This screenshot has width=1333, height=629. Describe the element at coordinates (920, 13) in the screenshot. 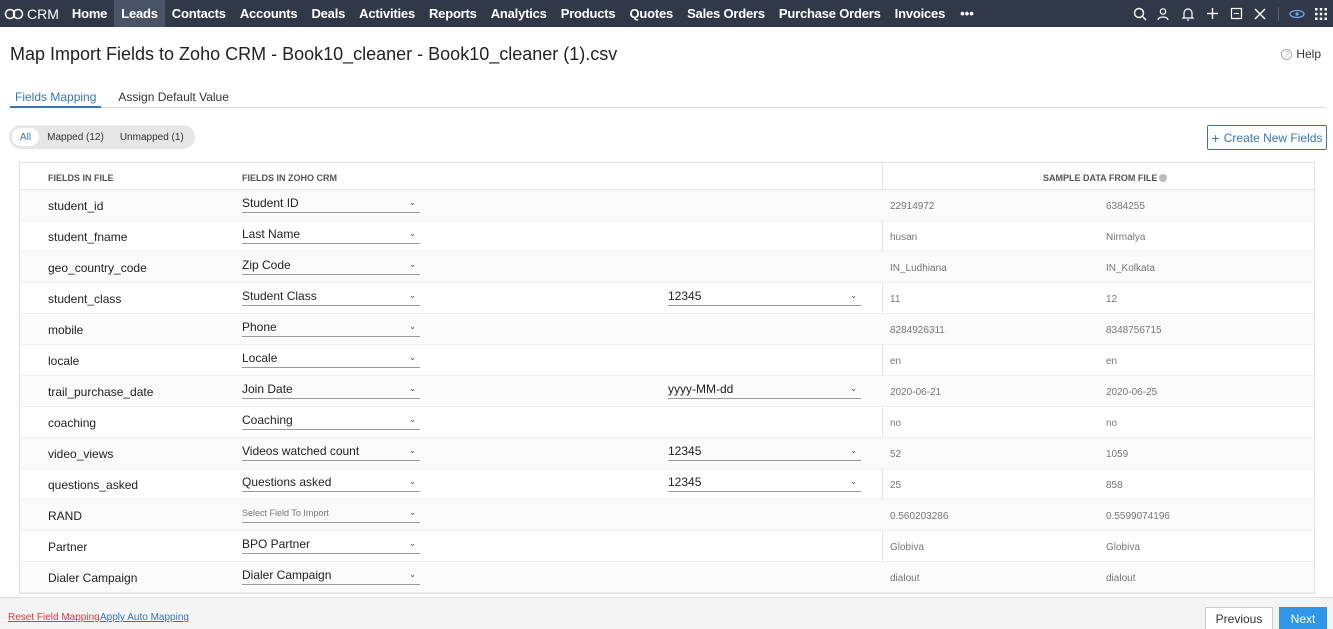

I see `nav-item-invoices: Invoices` at that location.